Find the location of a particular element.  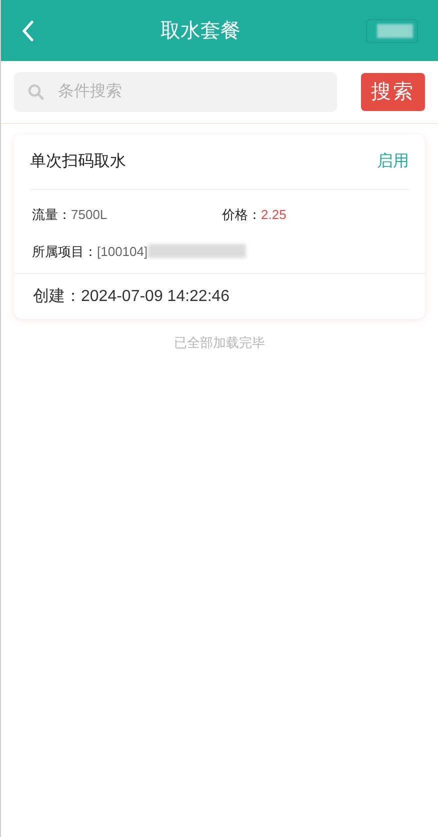

redacted-button is located at coordinates (392, 30).